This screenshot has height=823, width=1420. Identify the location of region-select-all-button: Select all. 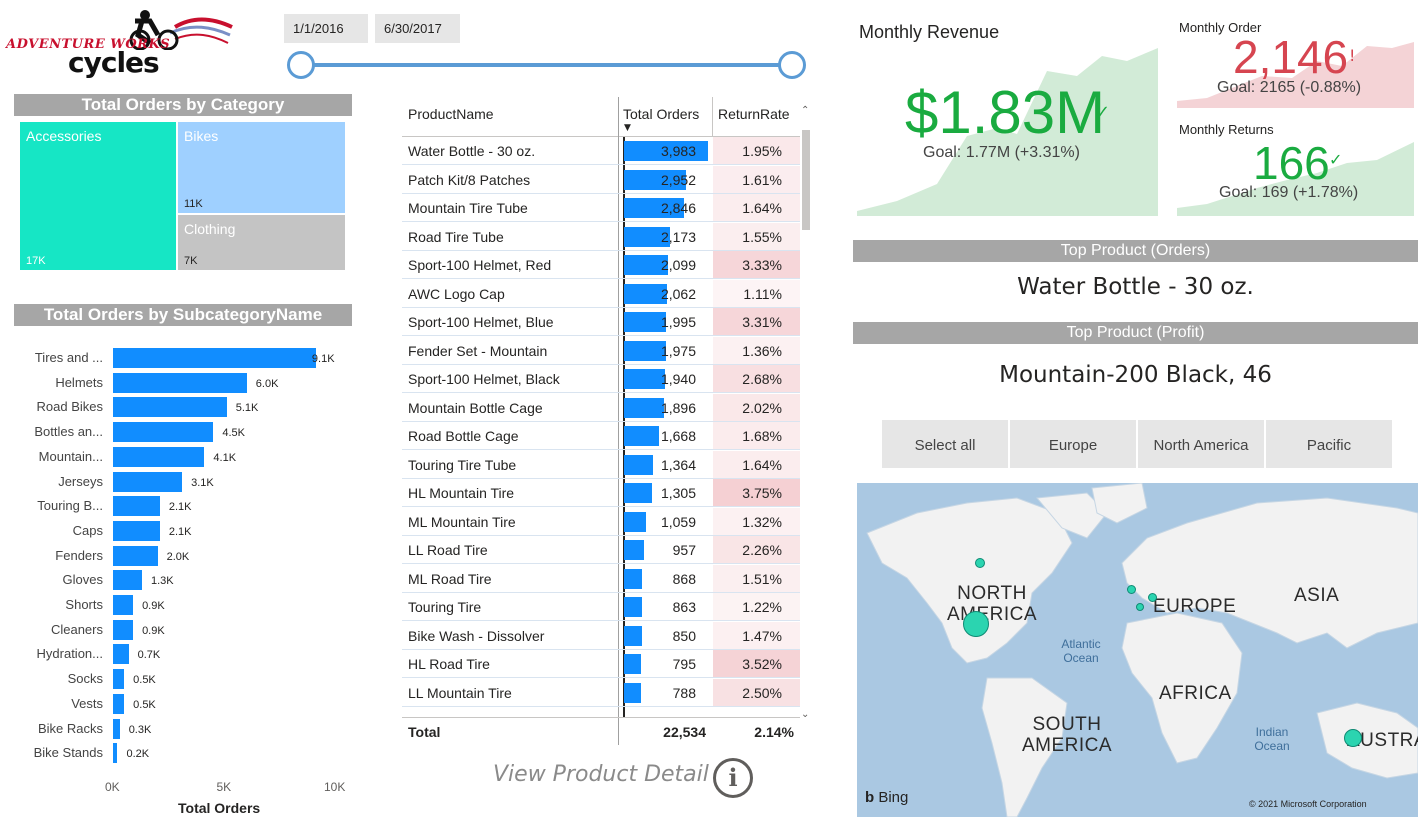
(945, 444).